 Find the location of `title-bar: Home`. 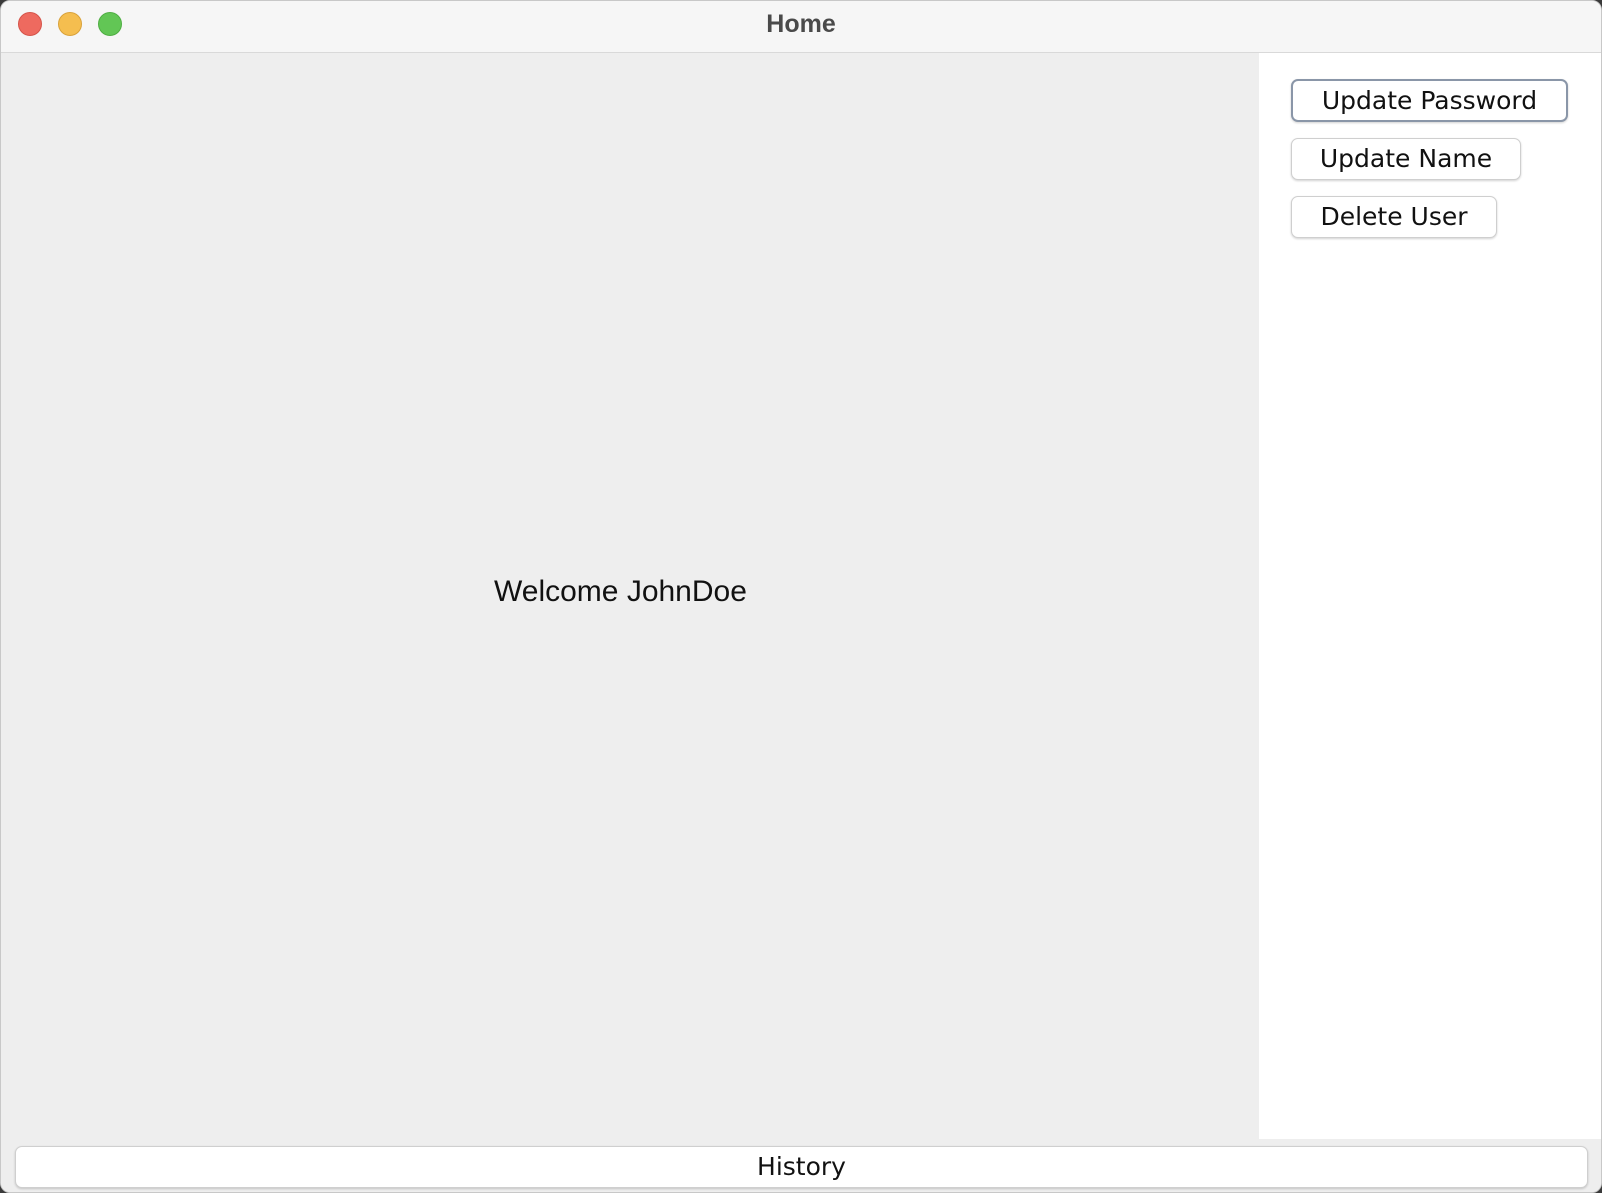

title-bar: Home is located at coordinates (801, 27).